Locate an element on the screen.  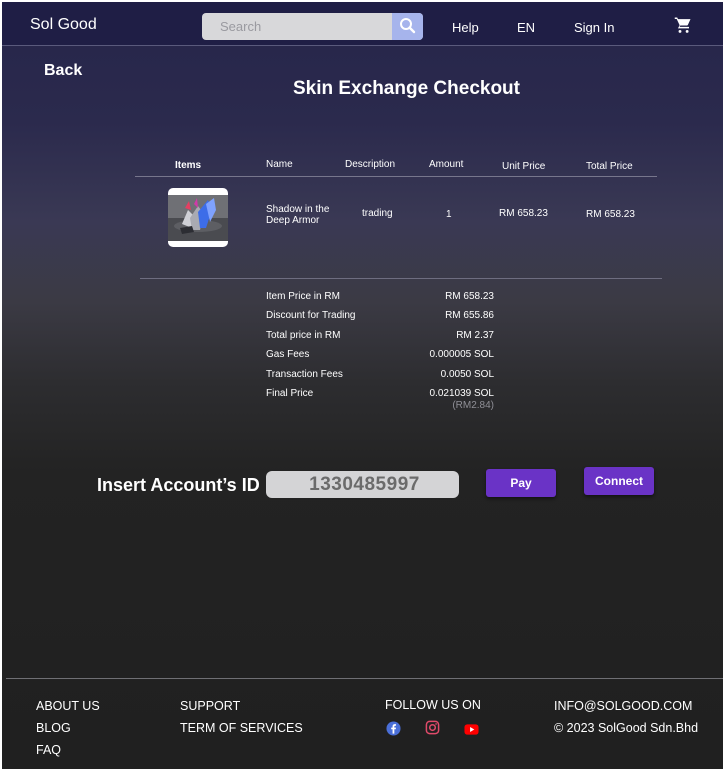
search-icon is located at coordinates (408, 26).